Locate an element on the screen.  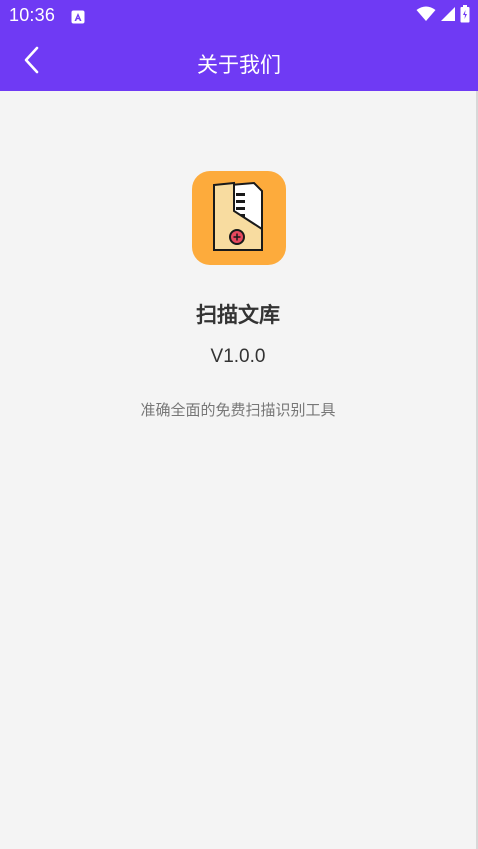
app-version: V1.0.0 is located at coordinates (238, 356).